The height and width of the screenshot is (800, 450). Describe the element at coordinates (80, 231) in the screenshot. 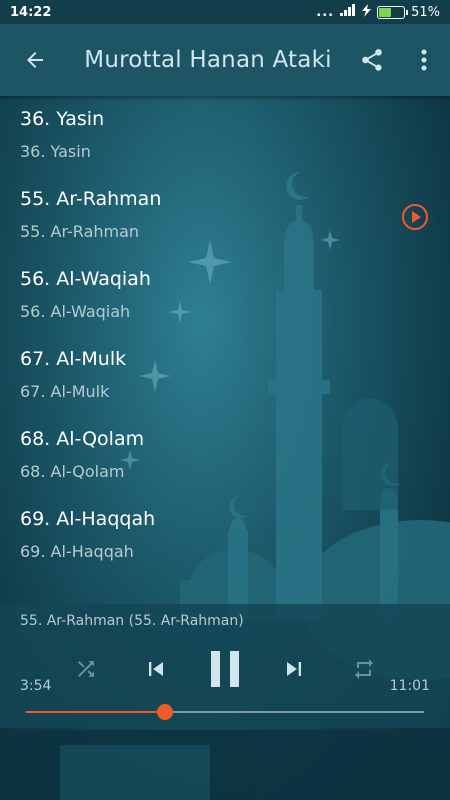

I see `track-subtitle: 55. Ar-Rahman` at that location.